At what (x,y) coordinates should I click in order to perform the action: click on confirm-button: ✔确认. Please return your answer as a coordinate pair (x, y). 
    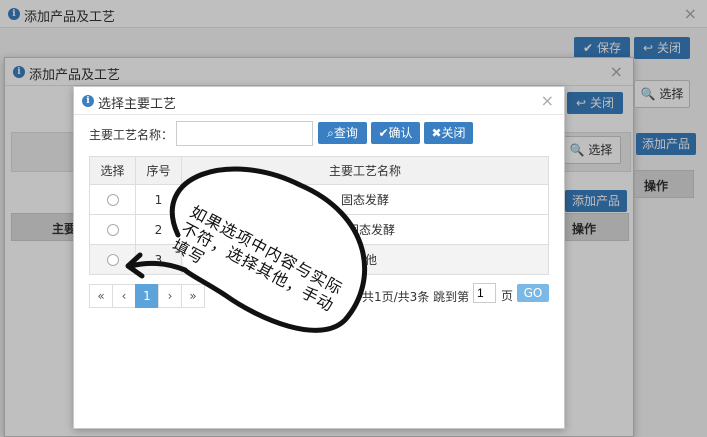
    Looking at the image, I should click on (395, 133).